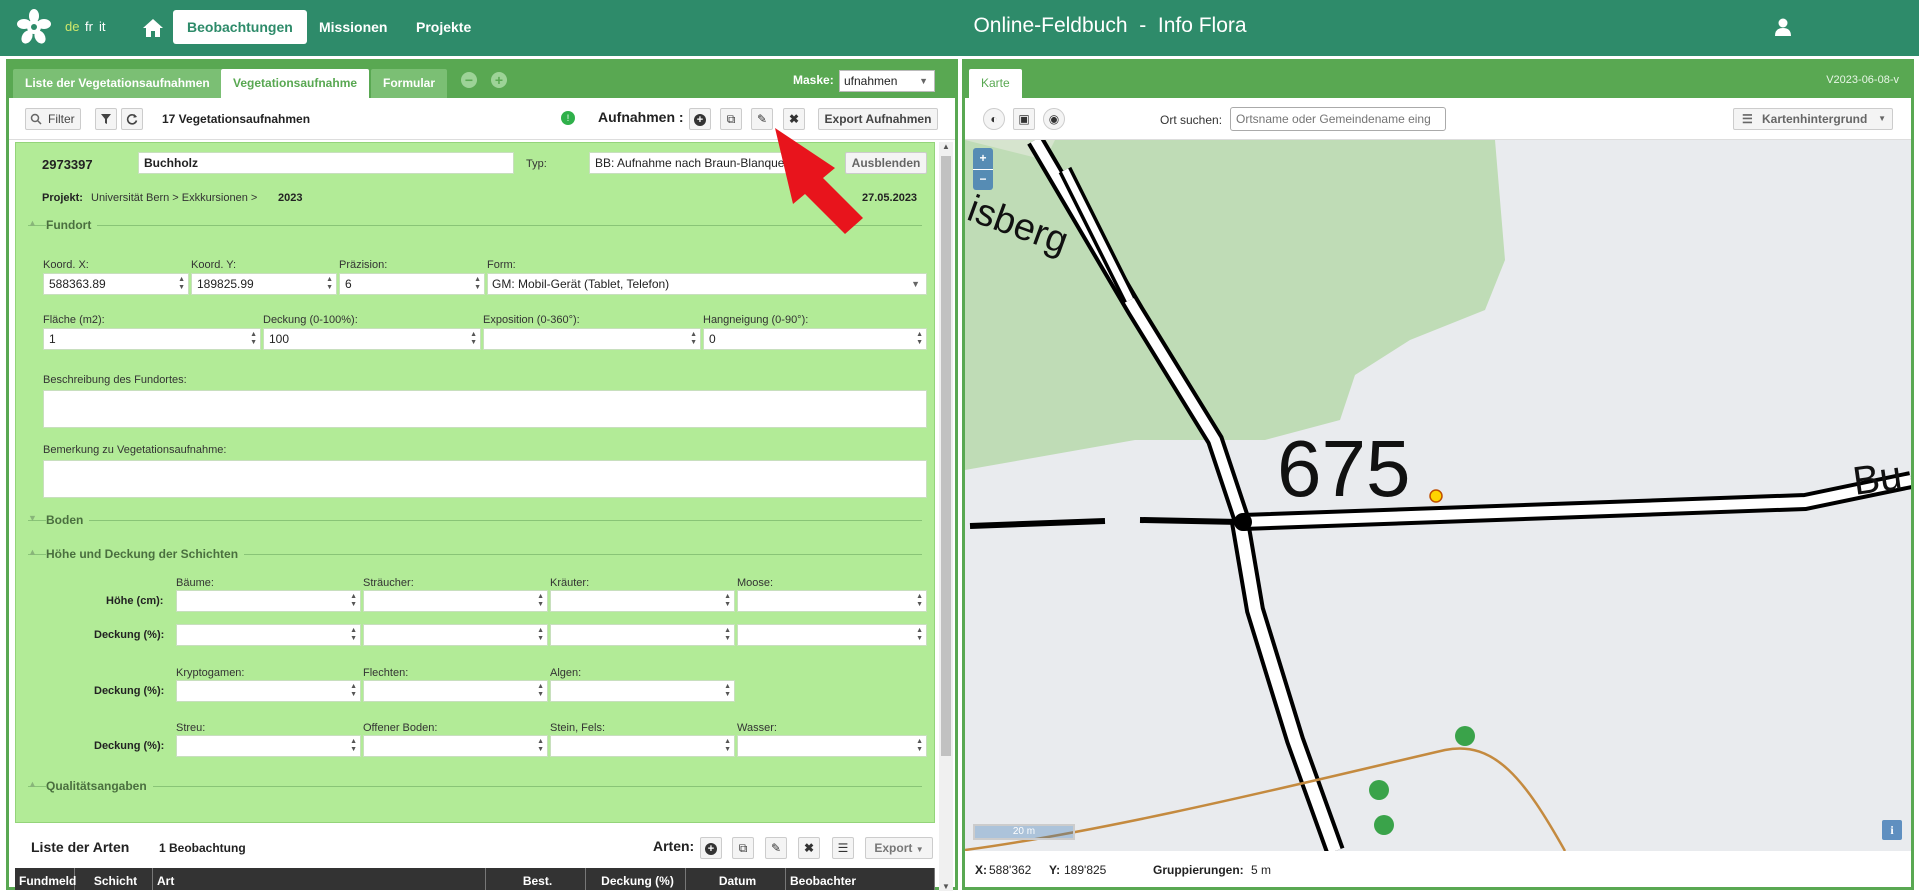  Describe the element at coordinates (707, 284) in the screenshot. I see `form-select: GM: Mobil-Gerät (Tablet, Telefon) ▼` at that location.